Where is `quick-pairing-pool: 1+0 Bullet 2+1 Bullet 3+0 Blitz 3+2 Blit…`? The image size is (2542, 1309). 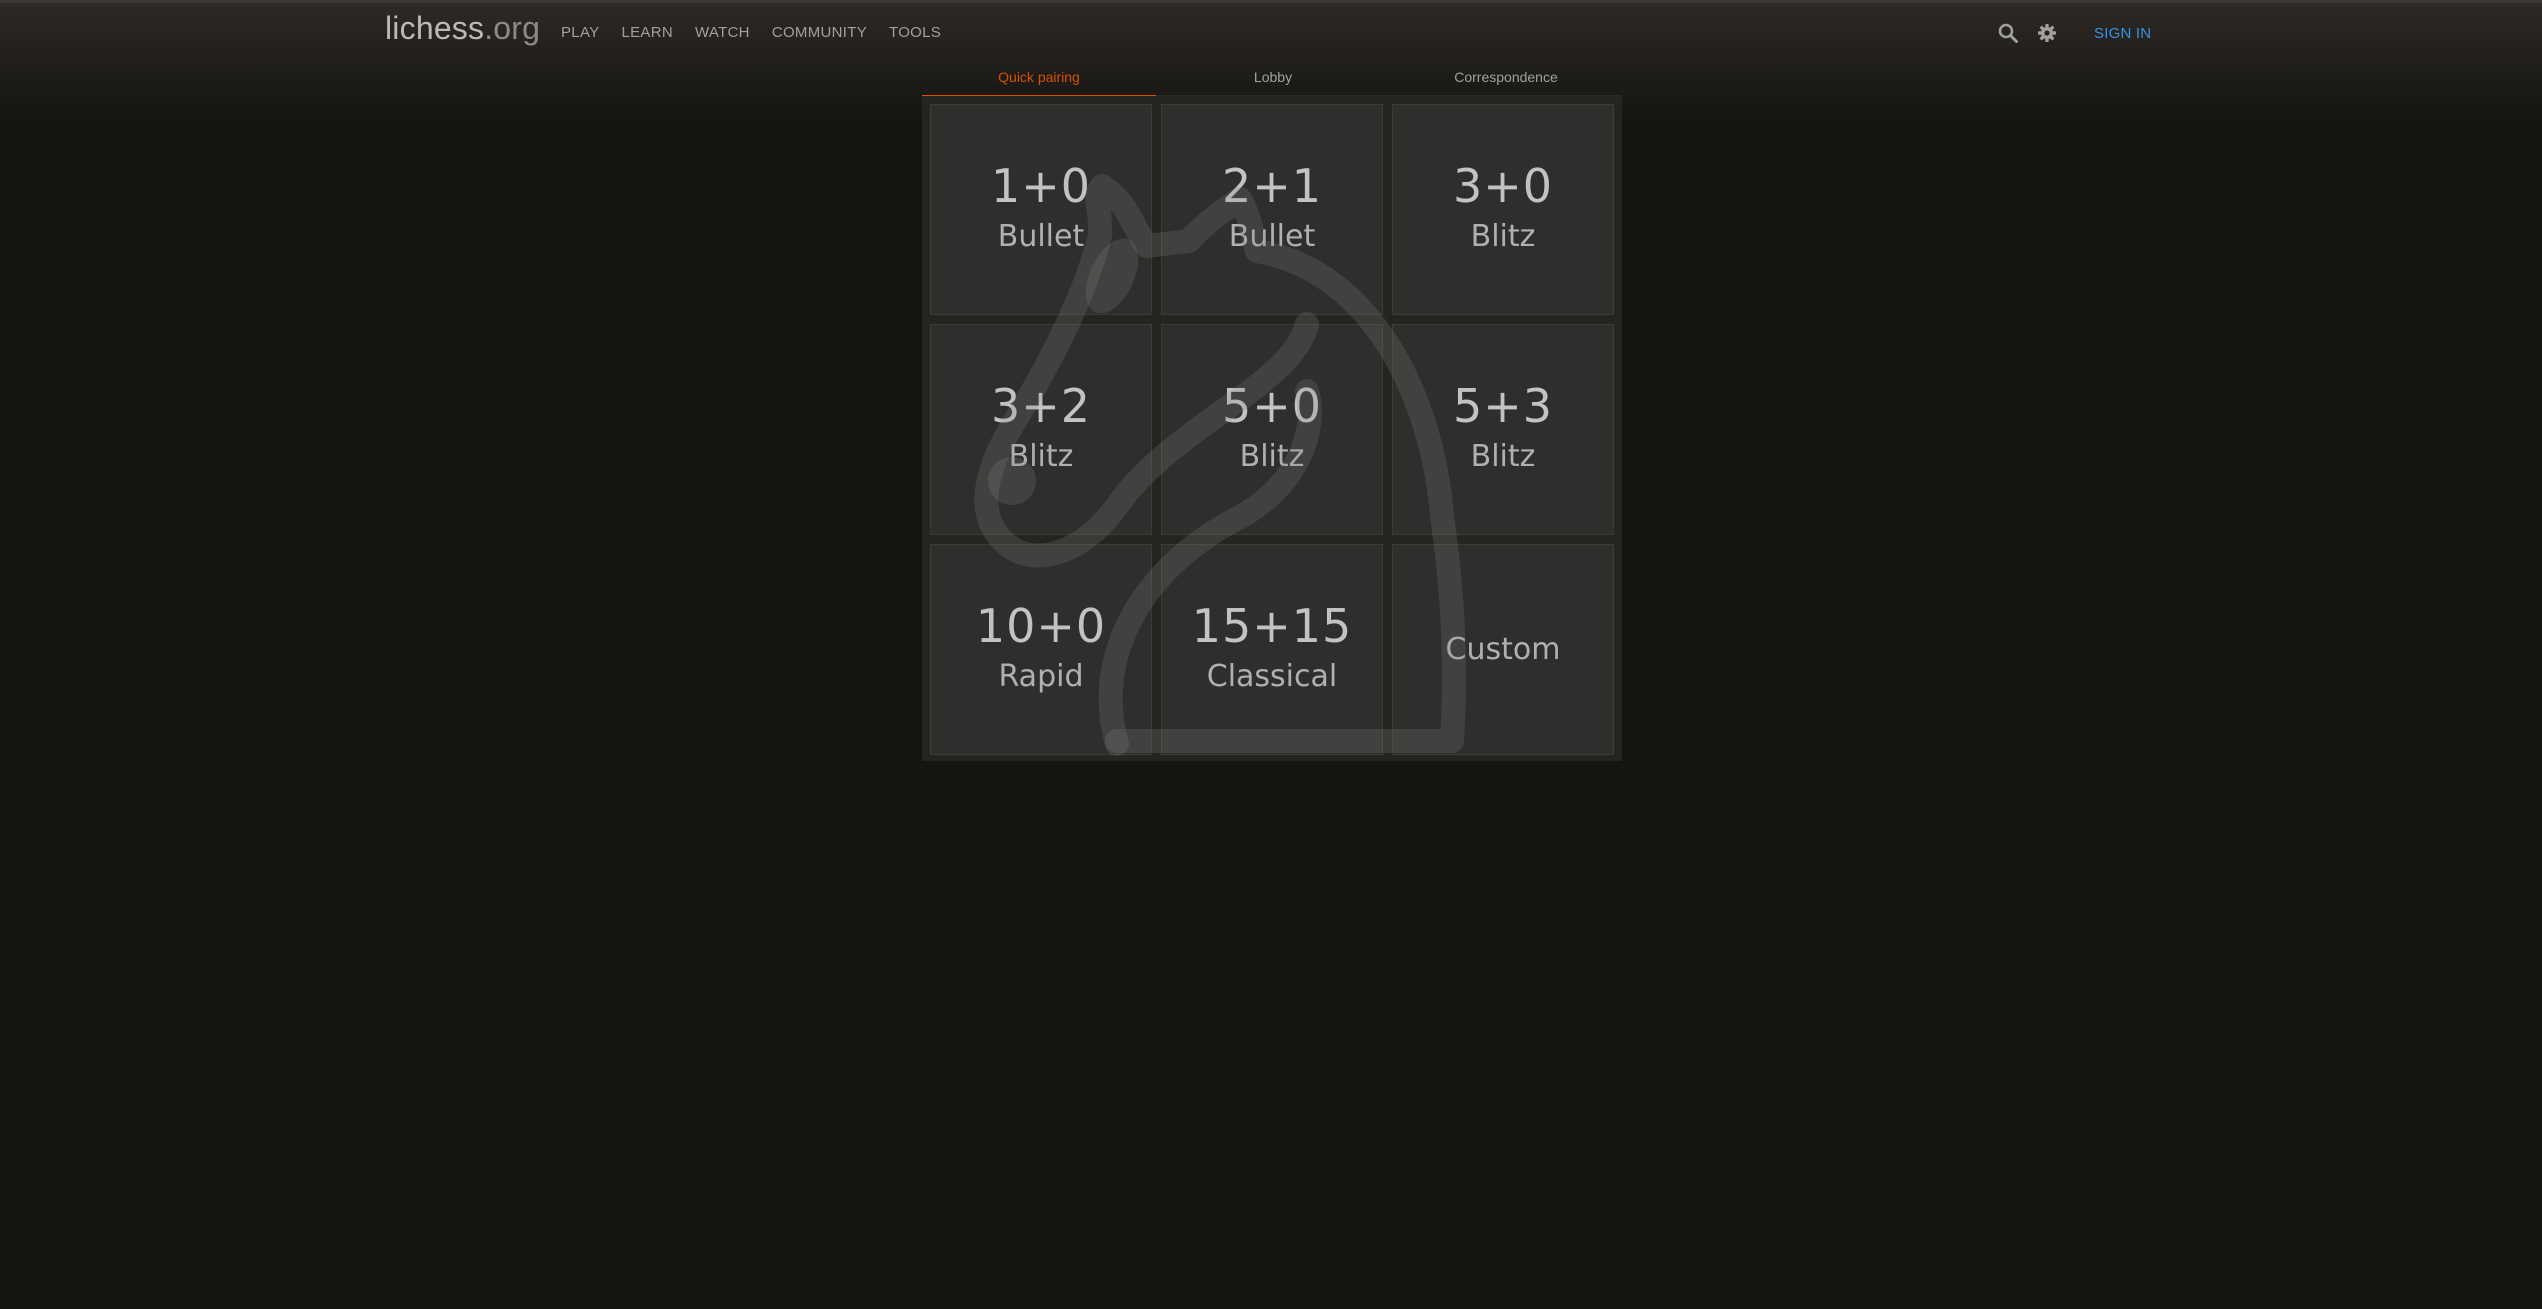 quick-pairing-pool: 1+0 Bullet 2+1 Bullet 3+0 Blitz 3+2 Blit… is located at coordinates (1272, 428).